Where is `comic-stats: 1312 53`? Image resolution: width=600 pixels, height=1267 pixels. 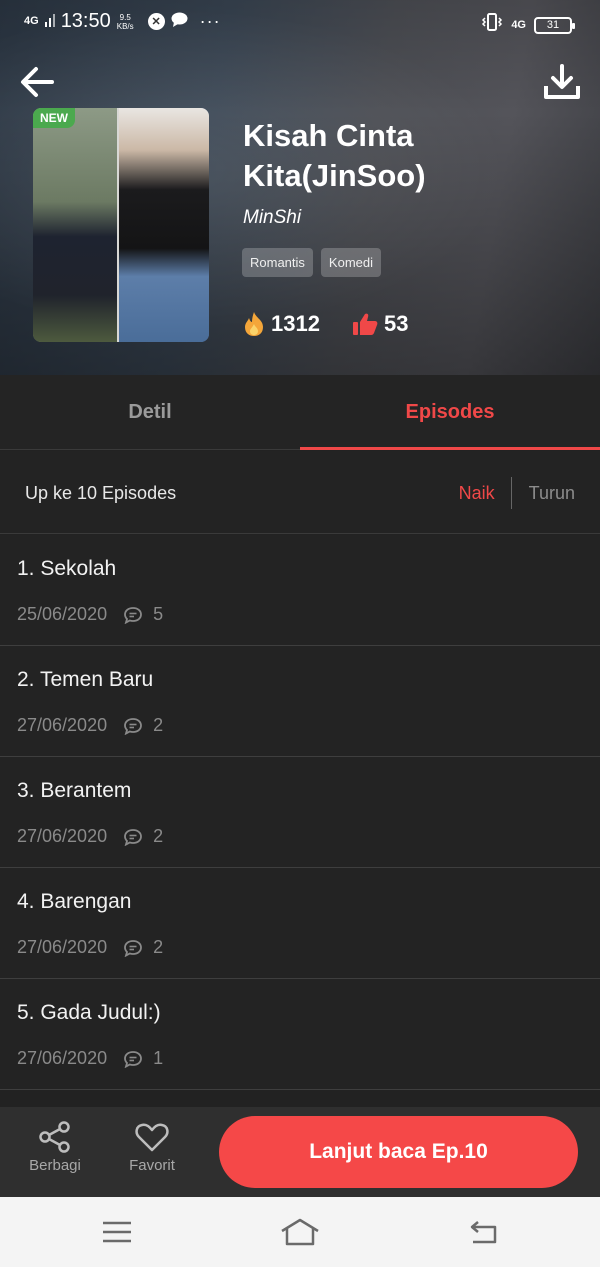
comic-stats: 1312 53 is located at coordinates (341, 324).